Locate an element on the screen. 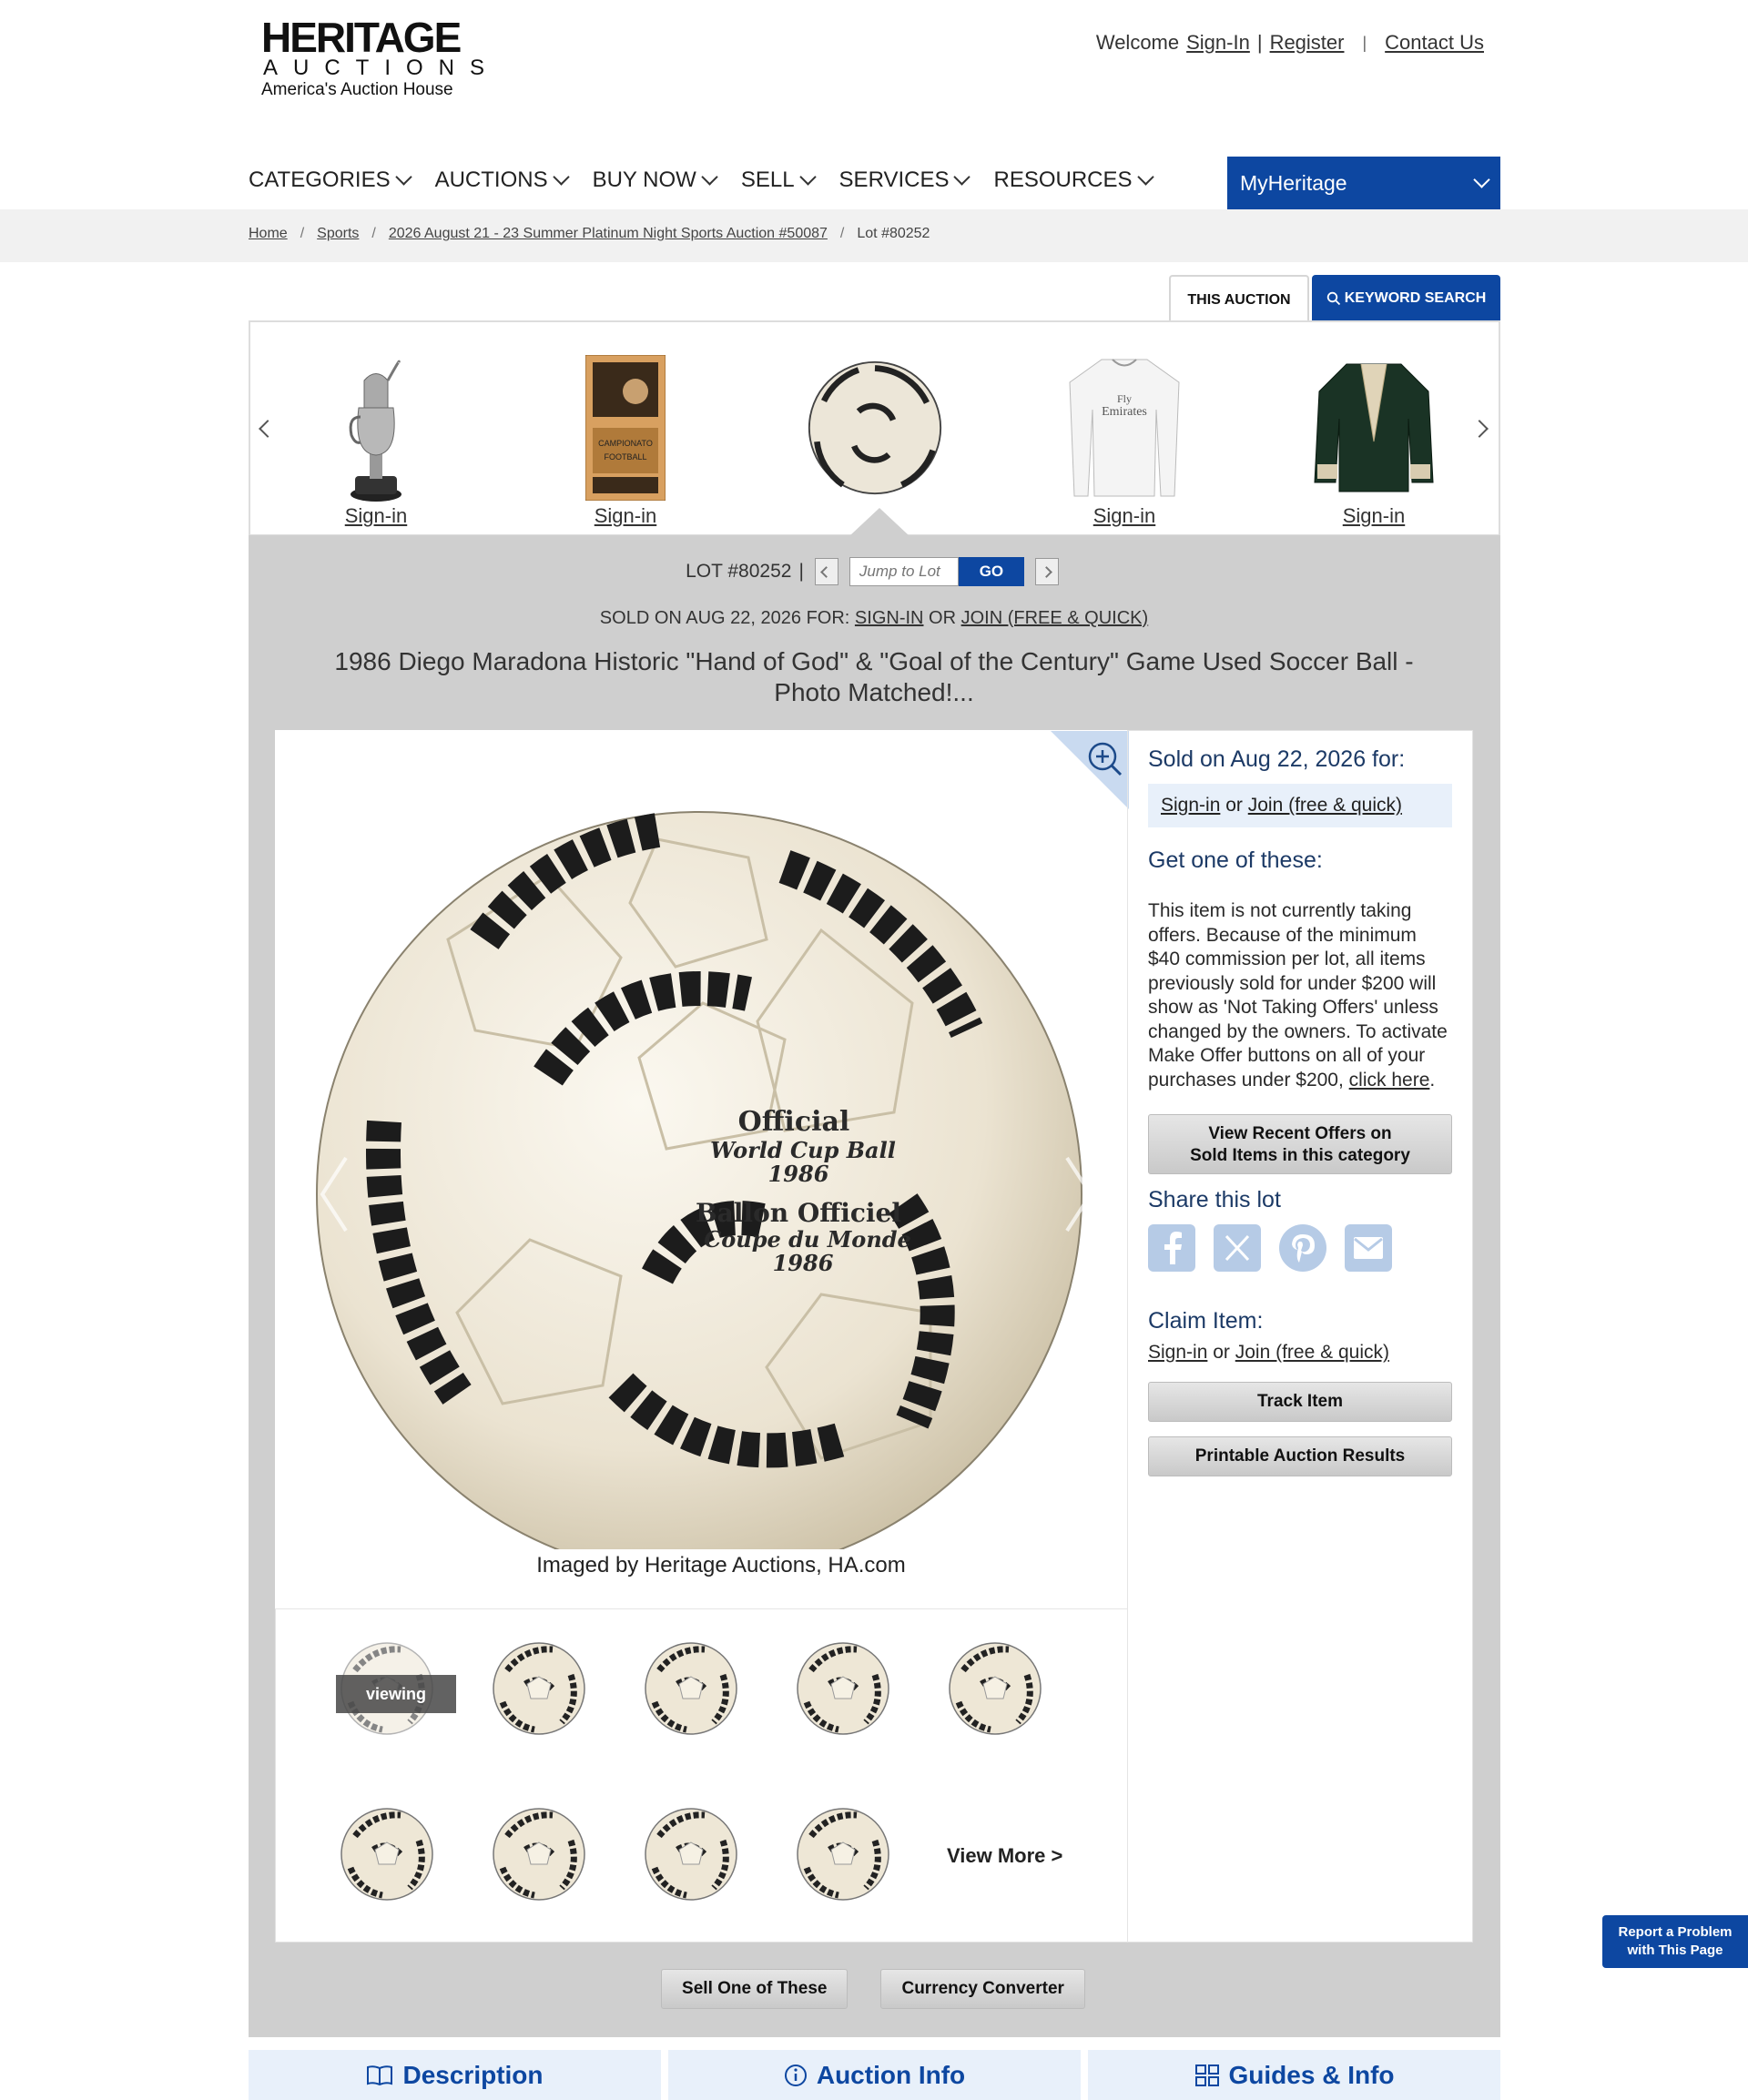 The height and width of the screenshot is (2100, 1748). soccer-ball-icon is located at coordinates (875, 428).